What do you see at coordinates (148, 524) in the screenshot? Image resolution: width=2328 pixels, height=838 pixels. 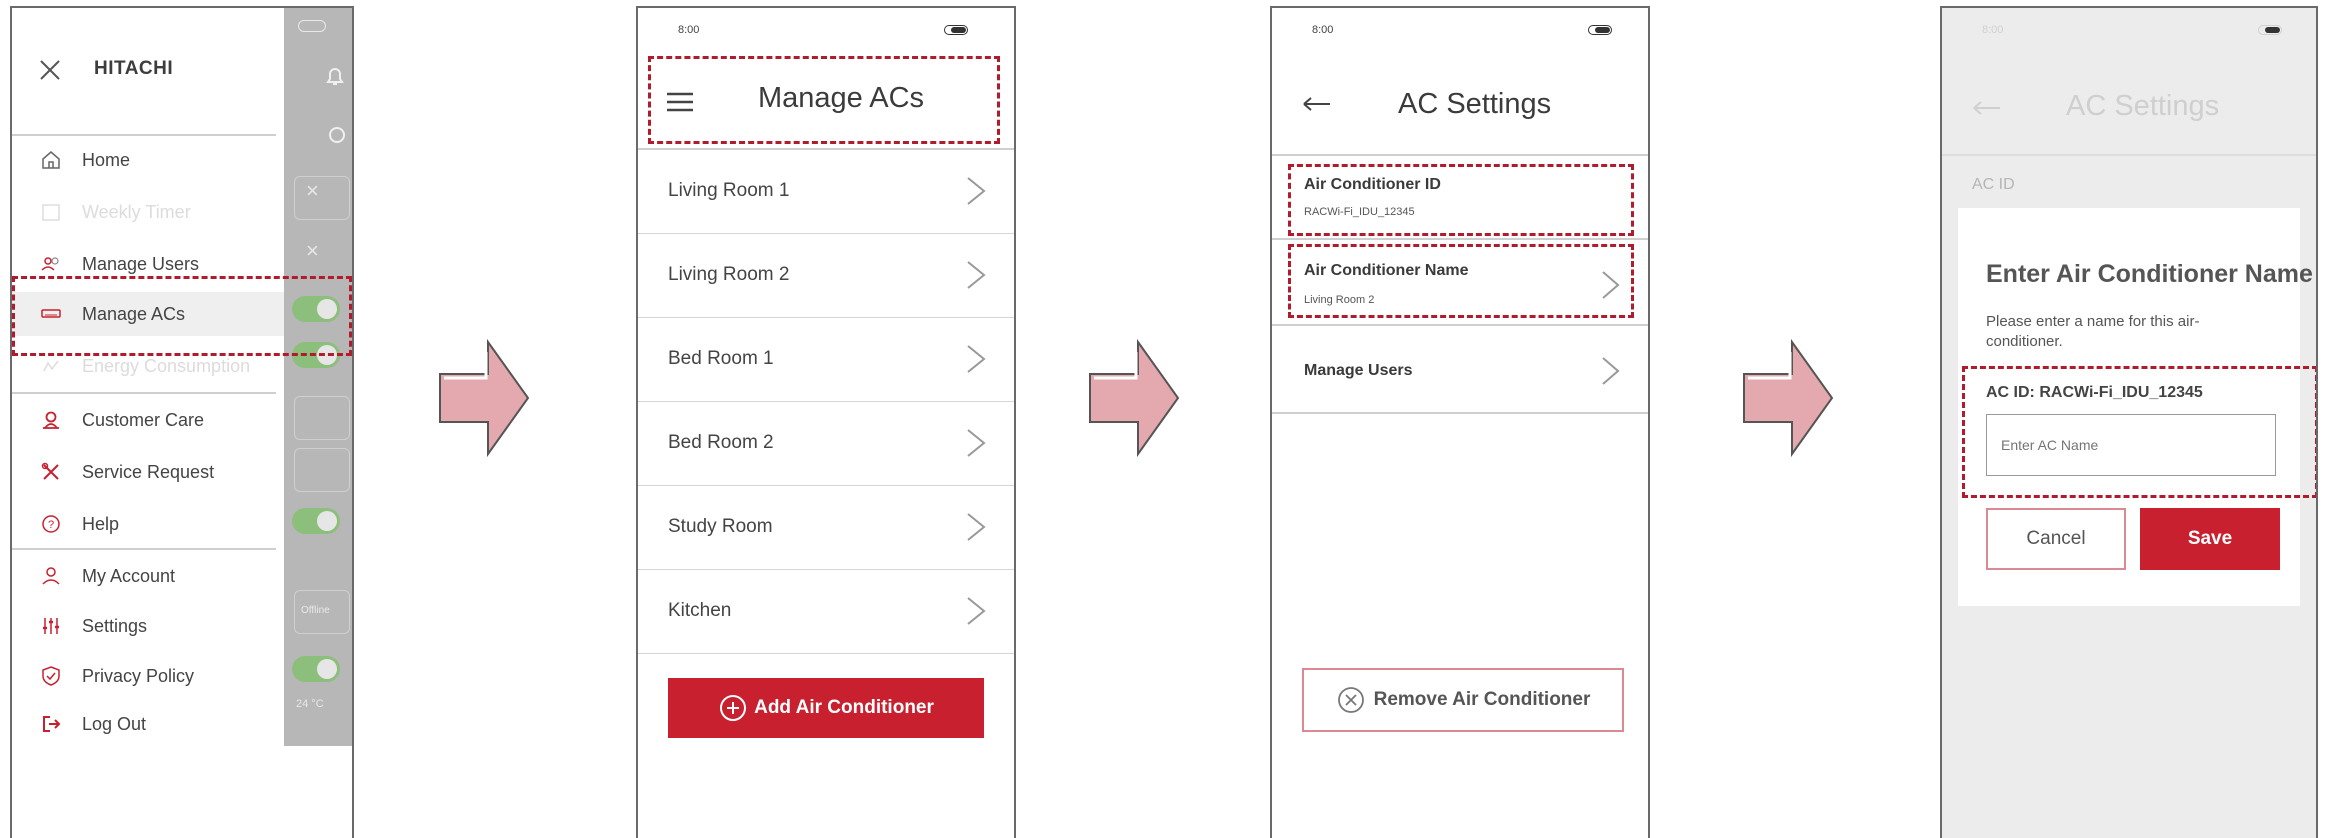 I see `menu-item-help: ? Help` at bounding box center [148, 524].